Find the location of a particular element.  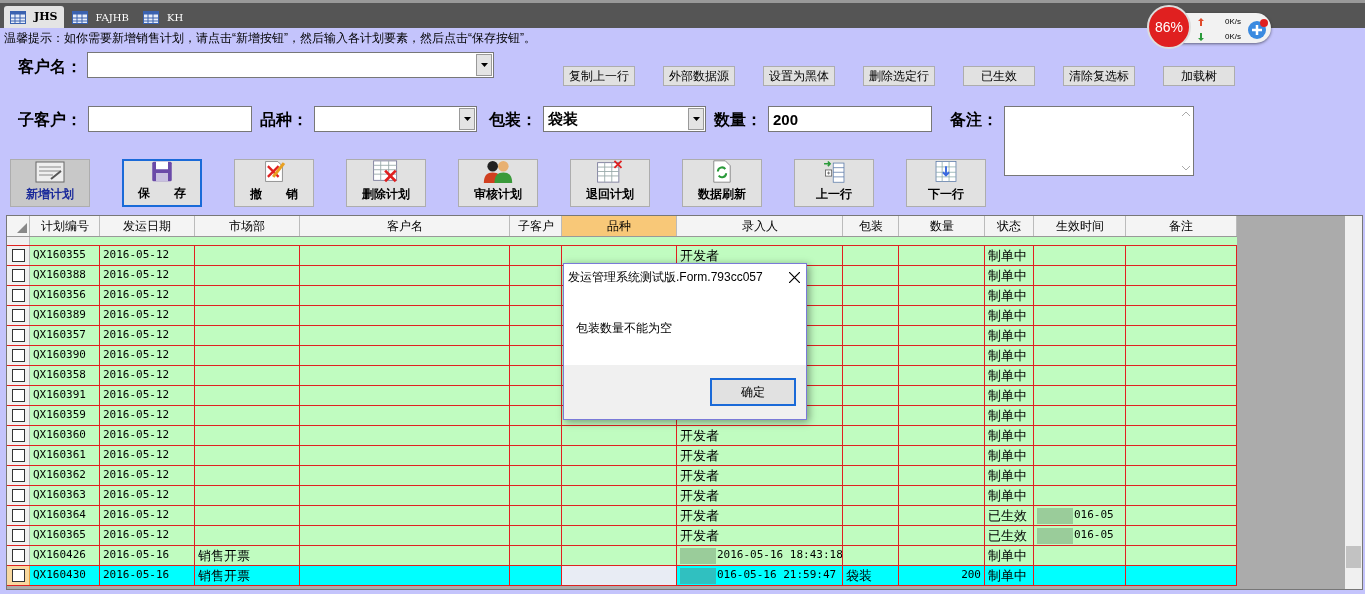

field-label: 客户名： is located at coordinates (50, 67).